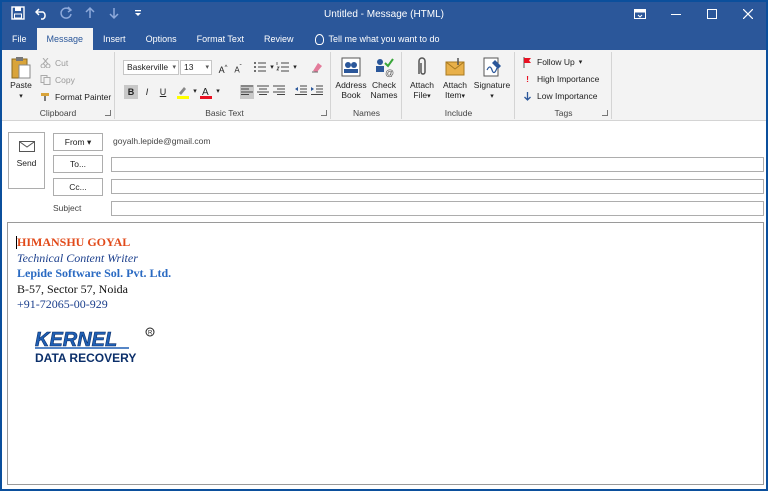 This screenshot has width=768, height=491. I want to click on send-button: Send, so click(26, 160).